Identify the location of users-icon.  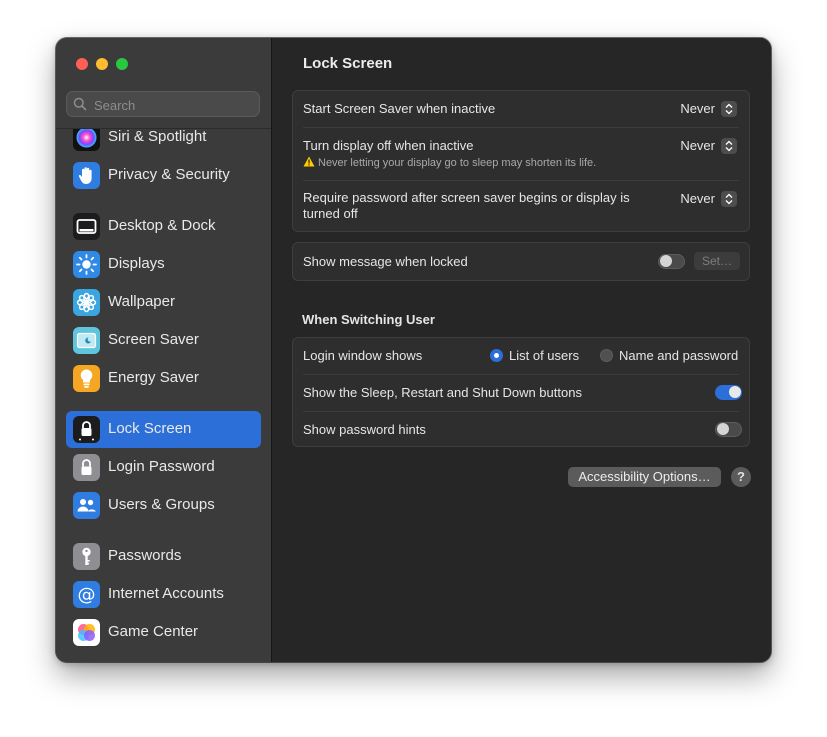
(86, 505).